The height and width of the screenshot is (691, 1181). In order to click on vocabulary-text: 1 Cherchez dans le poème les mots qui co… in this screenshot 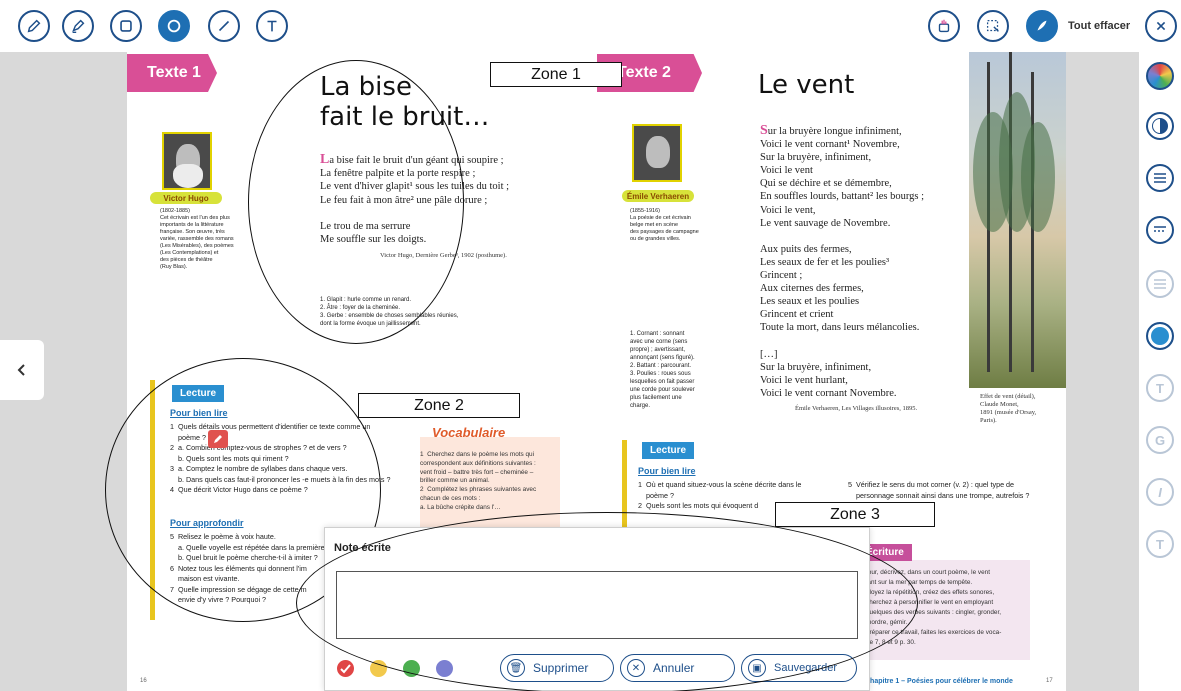, I will do `click(478, 481)`.